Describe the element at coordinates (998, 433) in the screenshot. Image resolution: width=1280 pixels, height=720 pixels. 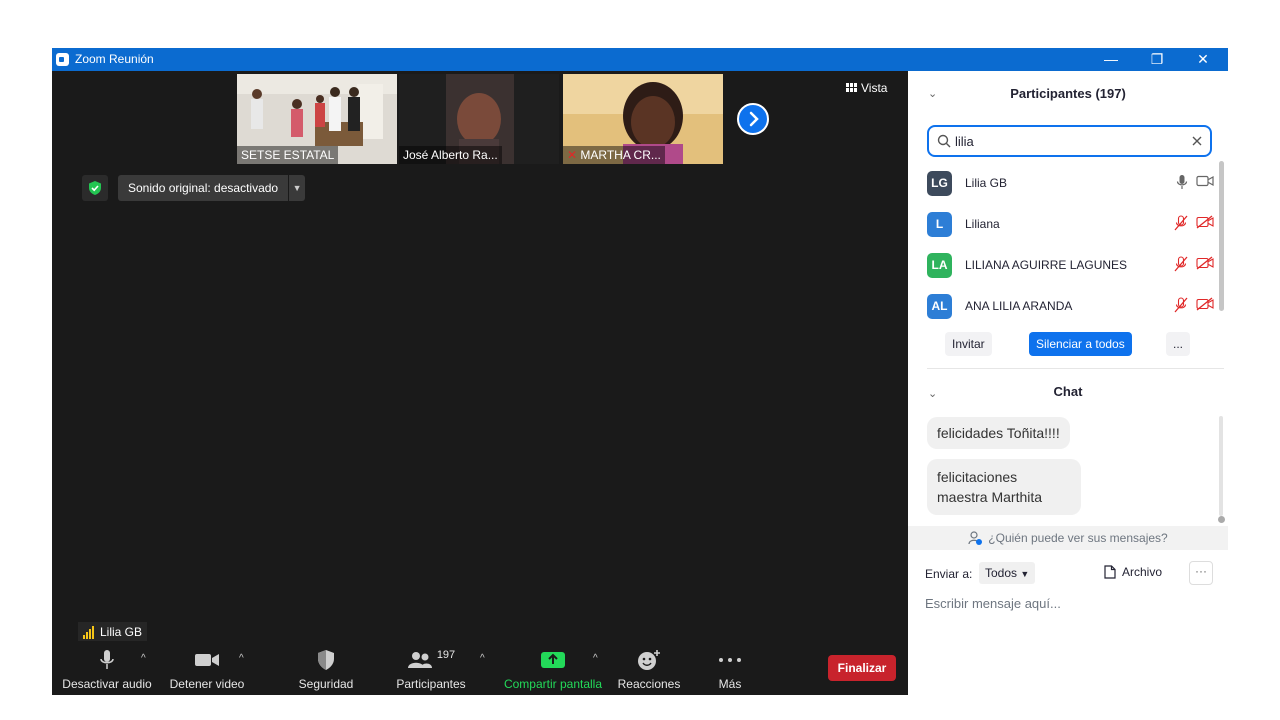
I see `chat-message: felicidades Toñita!!!!` at that location.